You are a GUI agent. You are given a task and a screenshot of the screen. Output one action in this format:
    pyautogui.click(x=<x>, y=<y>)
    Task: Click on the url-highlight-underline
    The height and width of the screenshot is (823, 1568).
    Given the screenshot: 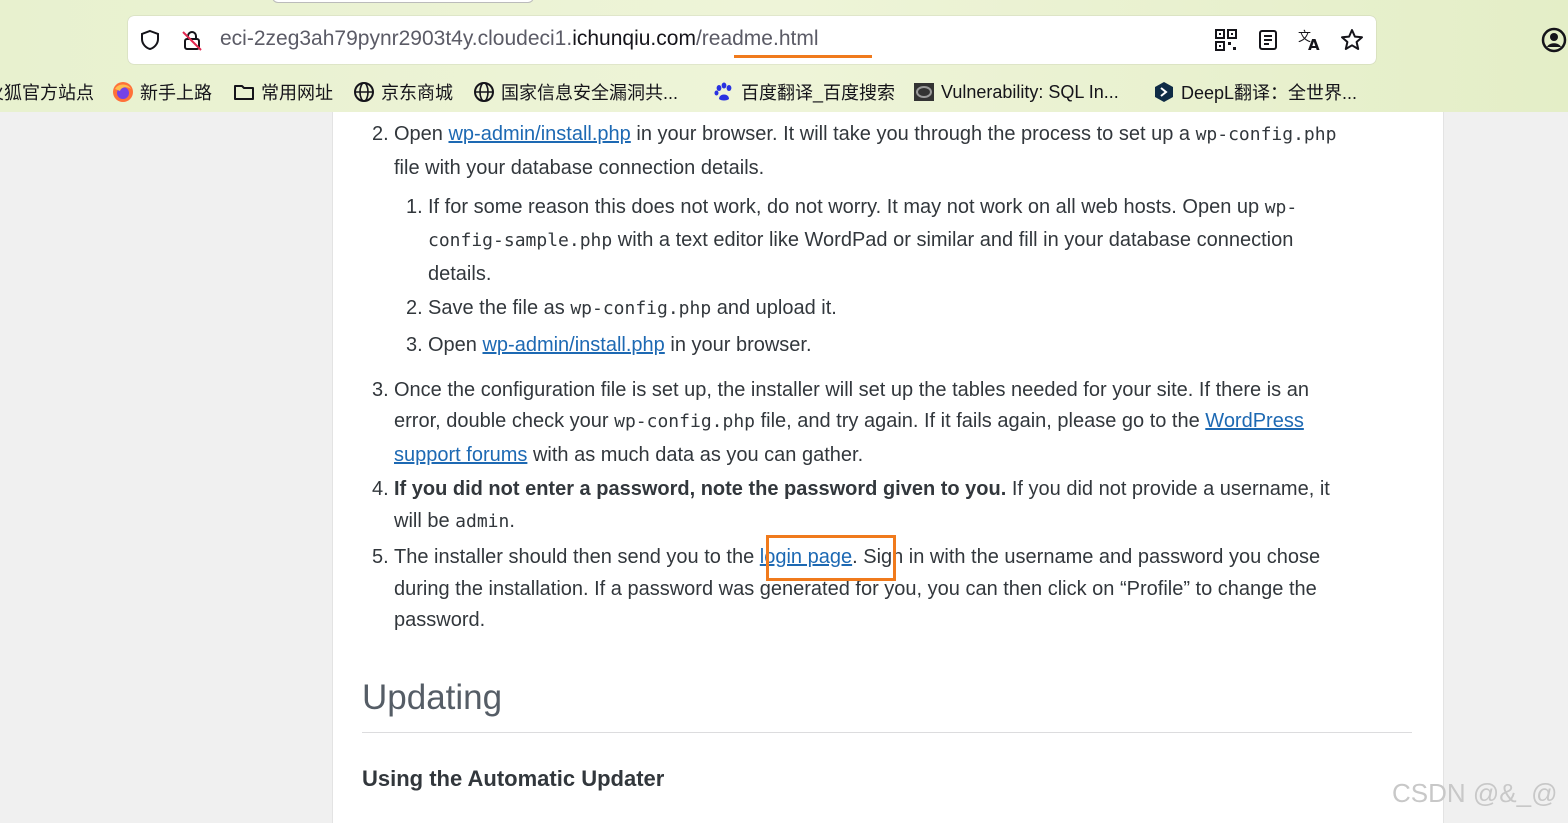 What is the action you would take?
    pyautogui.click(x=803, y=56)
    